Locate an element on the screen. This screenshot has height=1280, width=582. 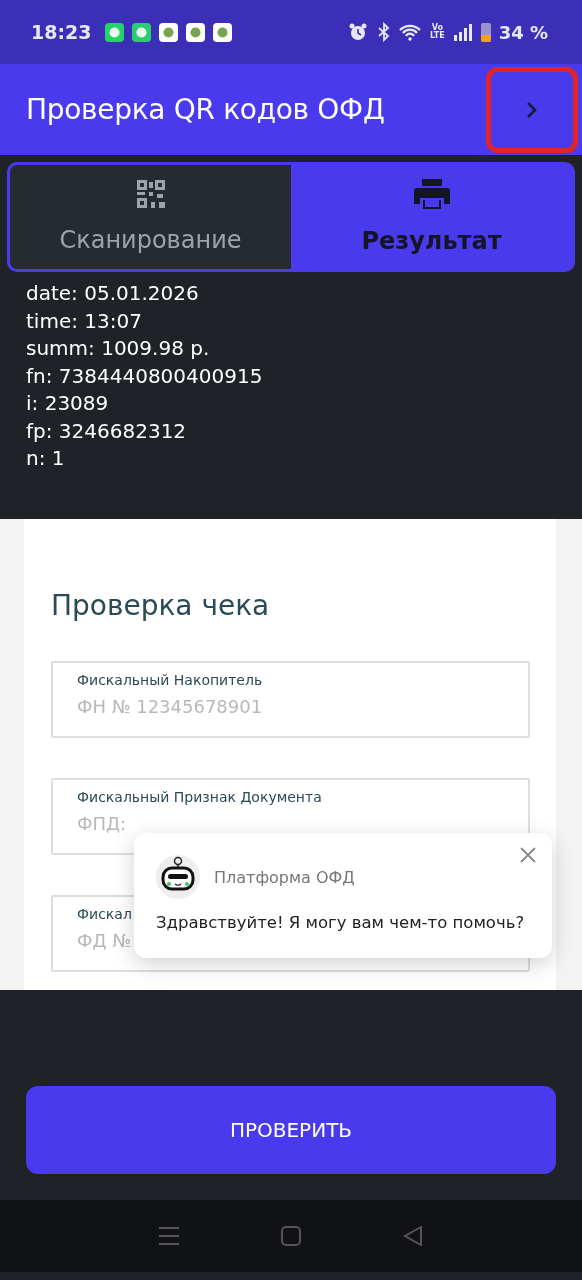
check-button: ПРОВЕРИТЬ is located at coordinates (291, 1130).